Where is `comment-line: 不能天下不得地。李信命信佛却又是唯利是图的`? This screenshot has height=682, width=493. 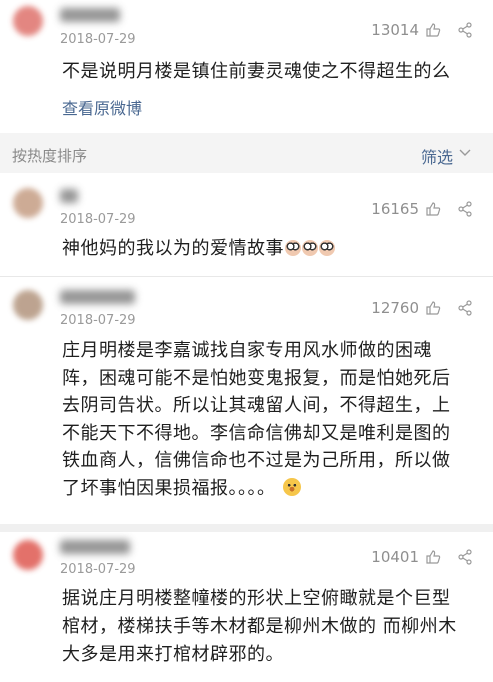 comment-line: 不能天下不得地。李信命信佛却又是唯利是图的 is located at coordinates (256, 433).